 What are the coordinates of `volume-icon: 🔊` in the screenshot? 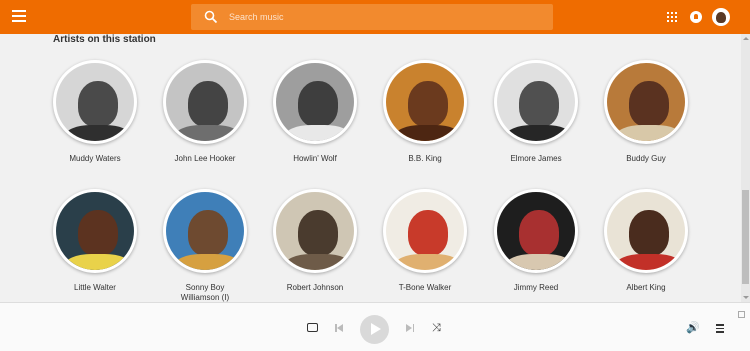 It's located at (693, 327).